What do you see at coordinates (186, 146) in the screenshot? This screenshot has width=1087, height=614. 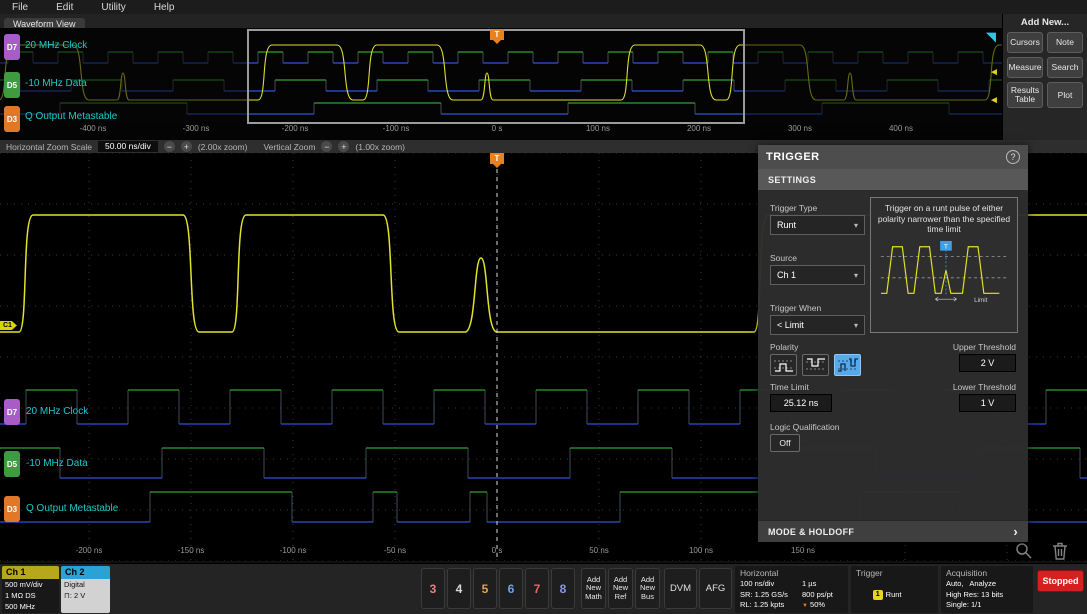 I see `h-zoom-plus-button: +` at bounding box center [186, 146].